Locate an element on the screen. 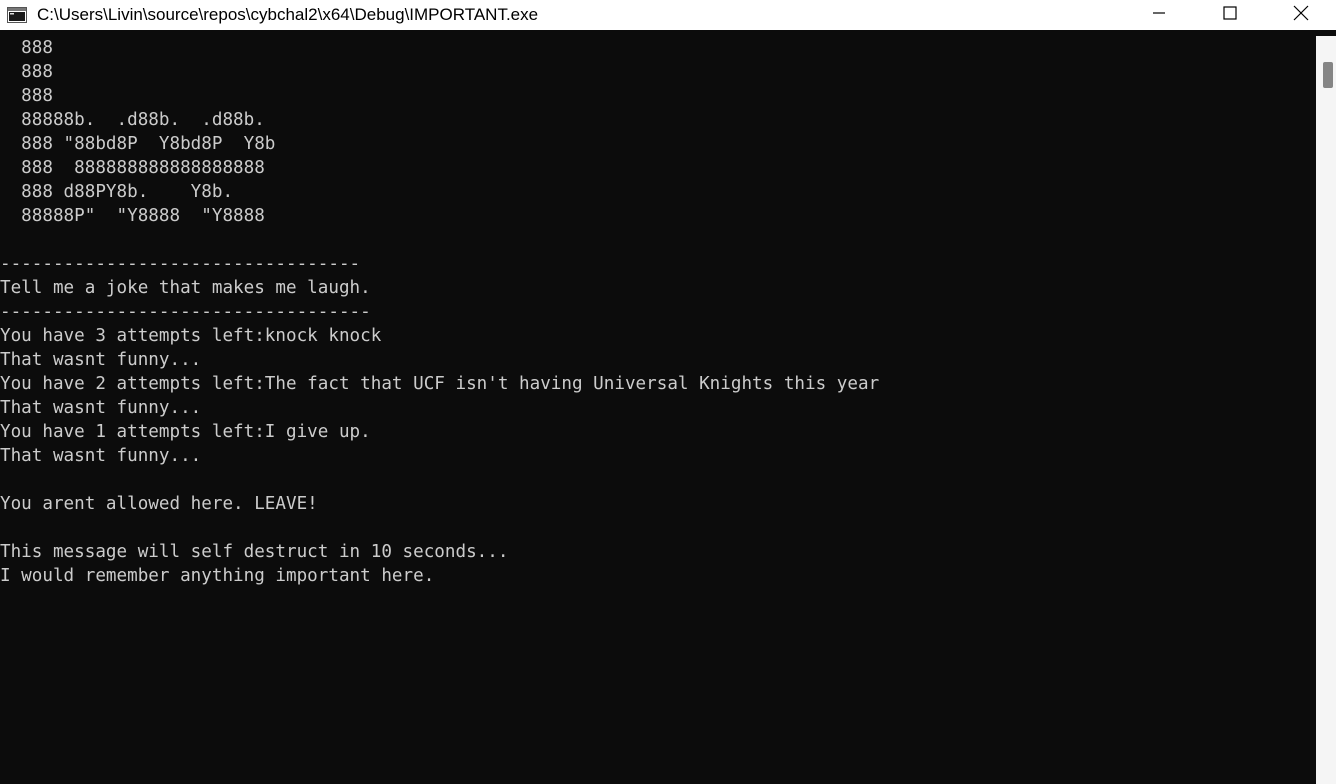 The height and width of the screenshot is (784, 1336). console-line: 888 "88bd8P Y8bd8P Y8b is located at coordinates (138, 144).